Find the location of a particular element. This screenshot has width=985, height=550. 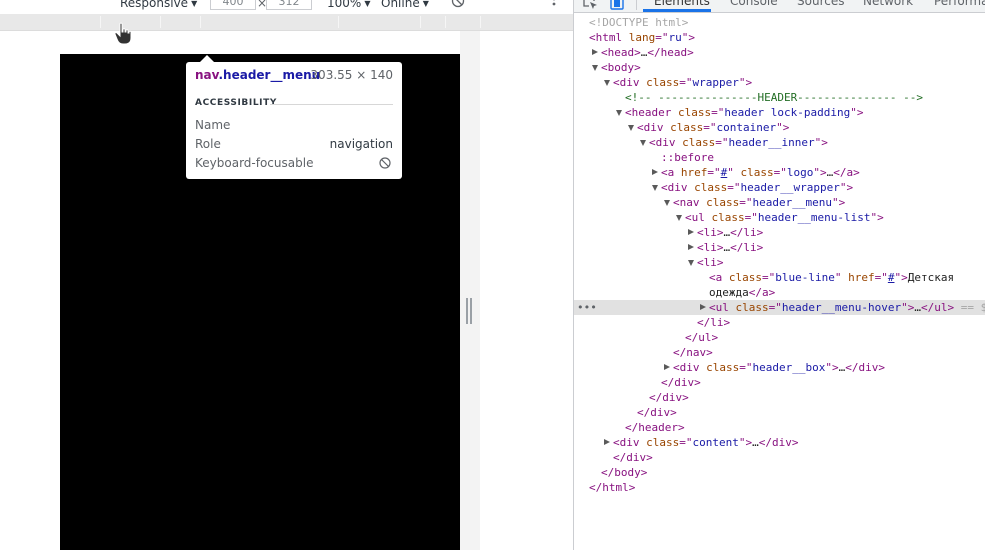

tooltip-tag-name: nav is located at coordinates (207, 75).